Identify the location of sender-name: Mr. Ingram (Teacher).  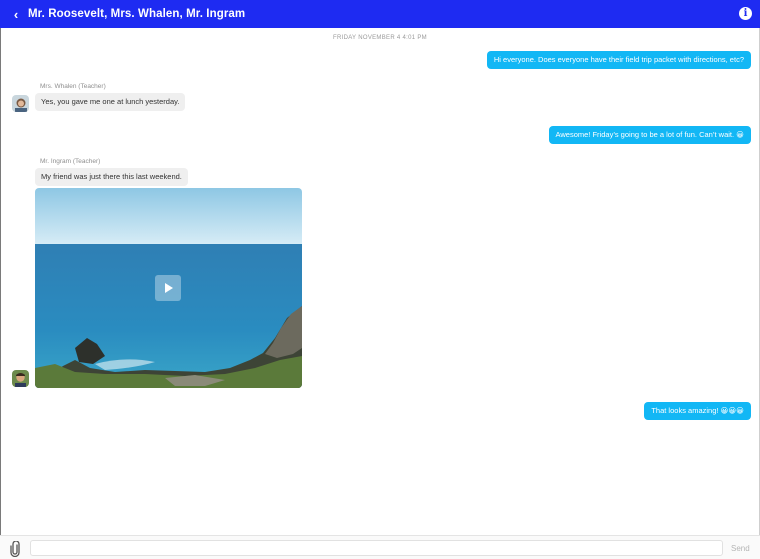
(70, 161).